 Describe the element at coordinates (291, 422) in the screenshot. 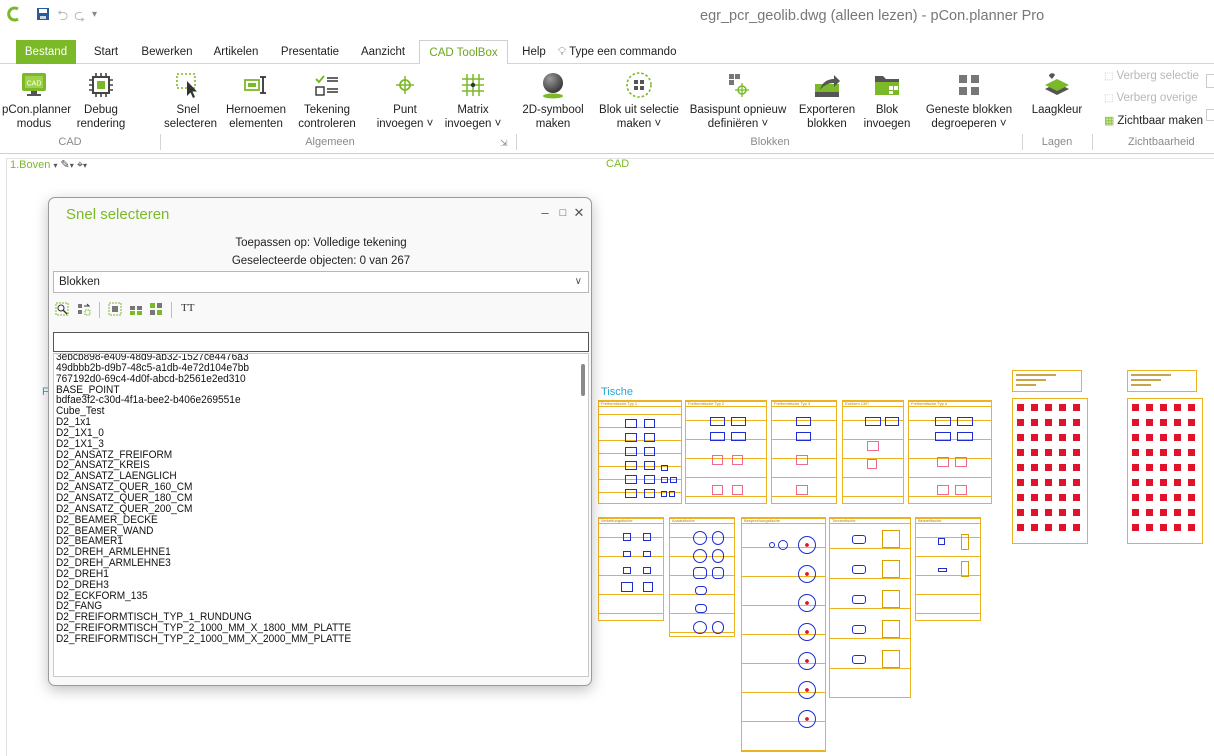

I see `list-item: D2_1x1` at that location.